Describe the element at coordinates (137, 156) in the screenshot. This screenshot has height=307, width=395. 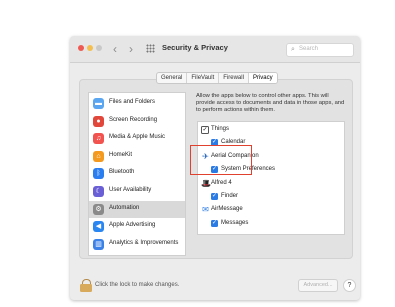
I see `sidebar-item-homekit: ⌂ HomeKit` at that location.